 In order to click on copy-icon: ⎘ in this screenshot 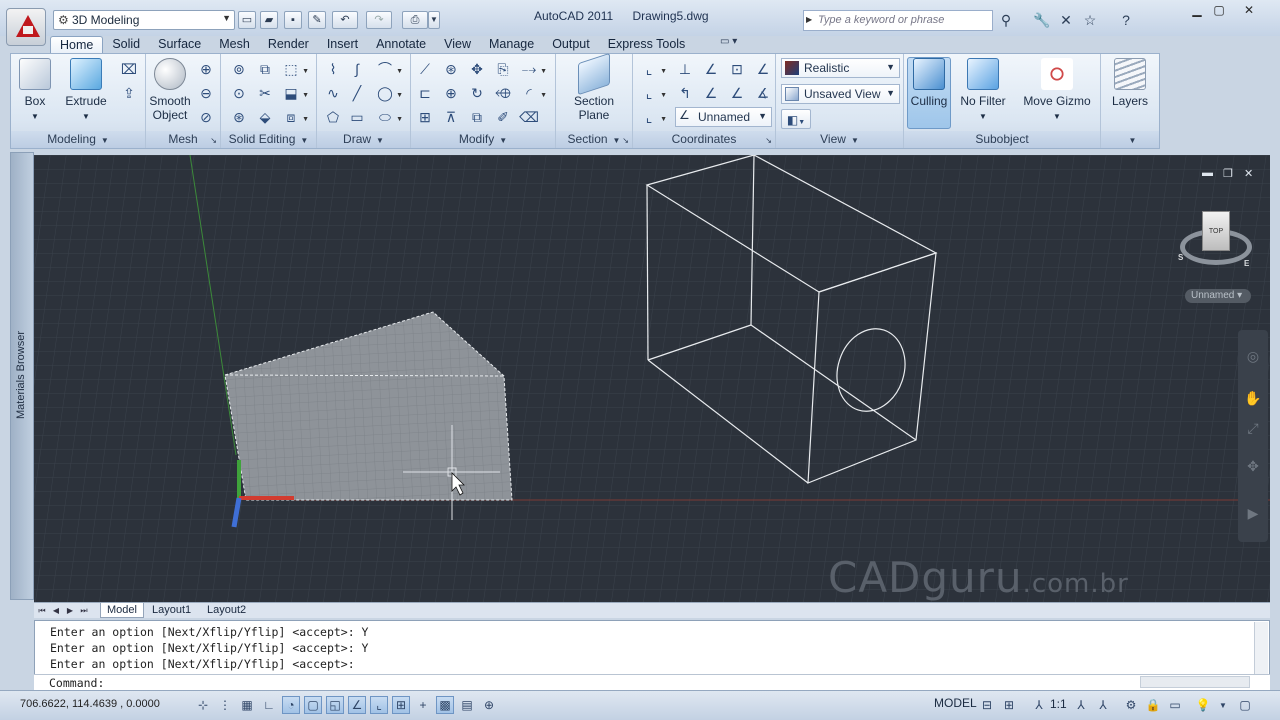, I will do `click(503, 69)`.